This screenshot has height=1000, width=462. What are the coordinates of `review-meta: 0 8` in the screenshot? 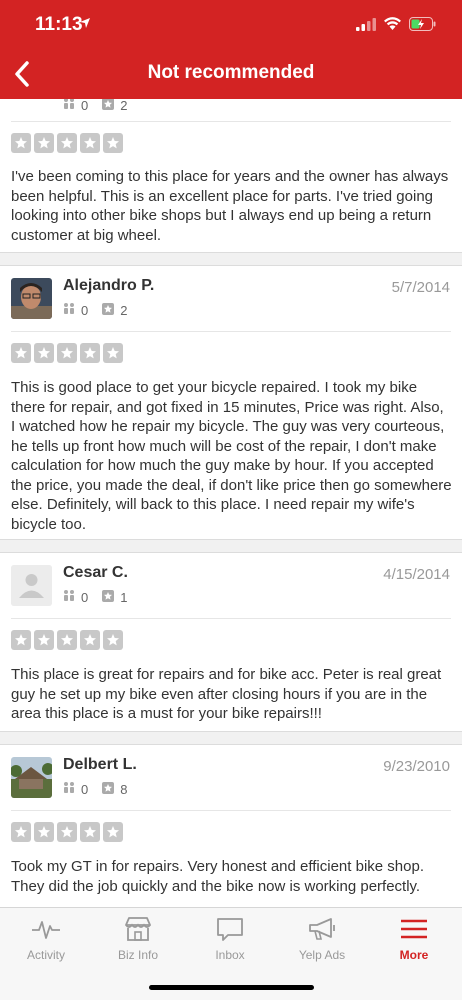 It's located at (102, 789).